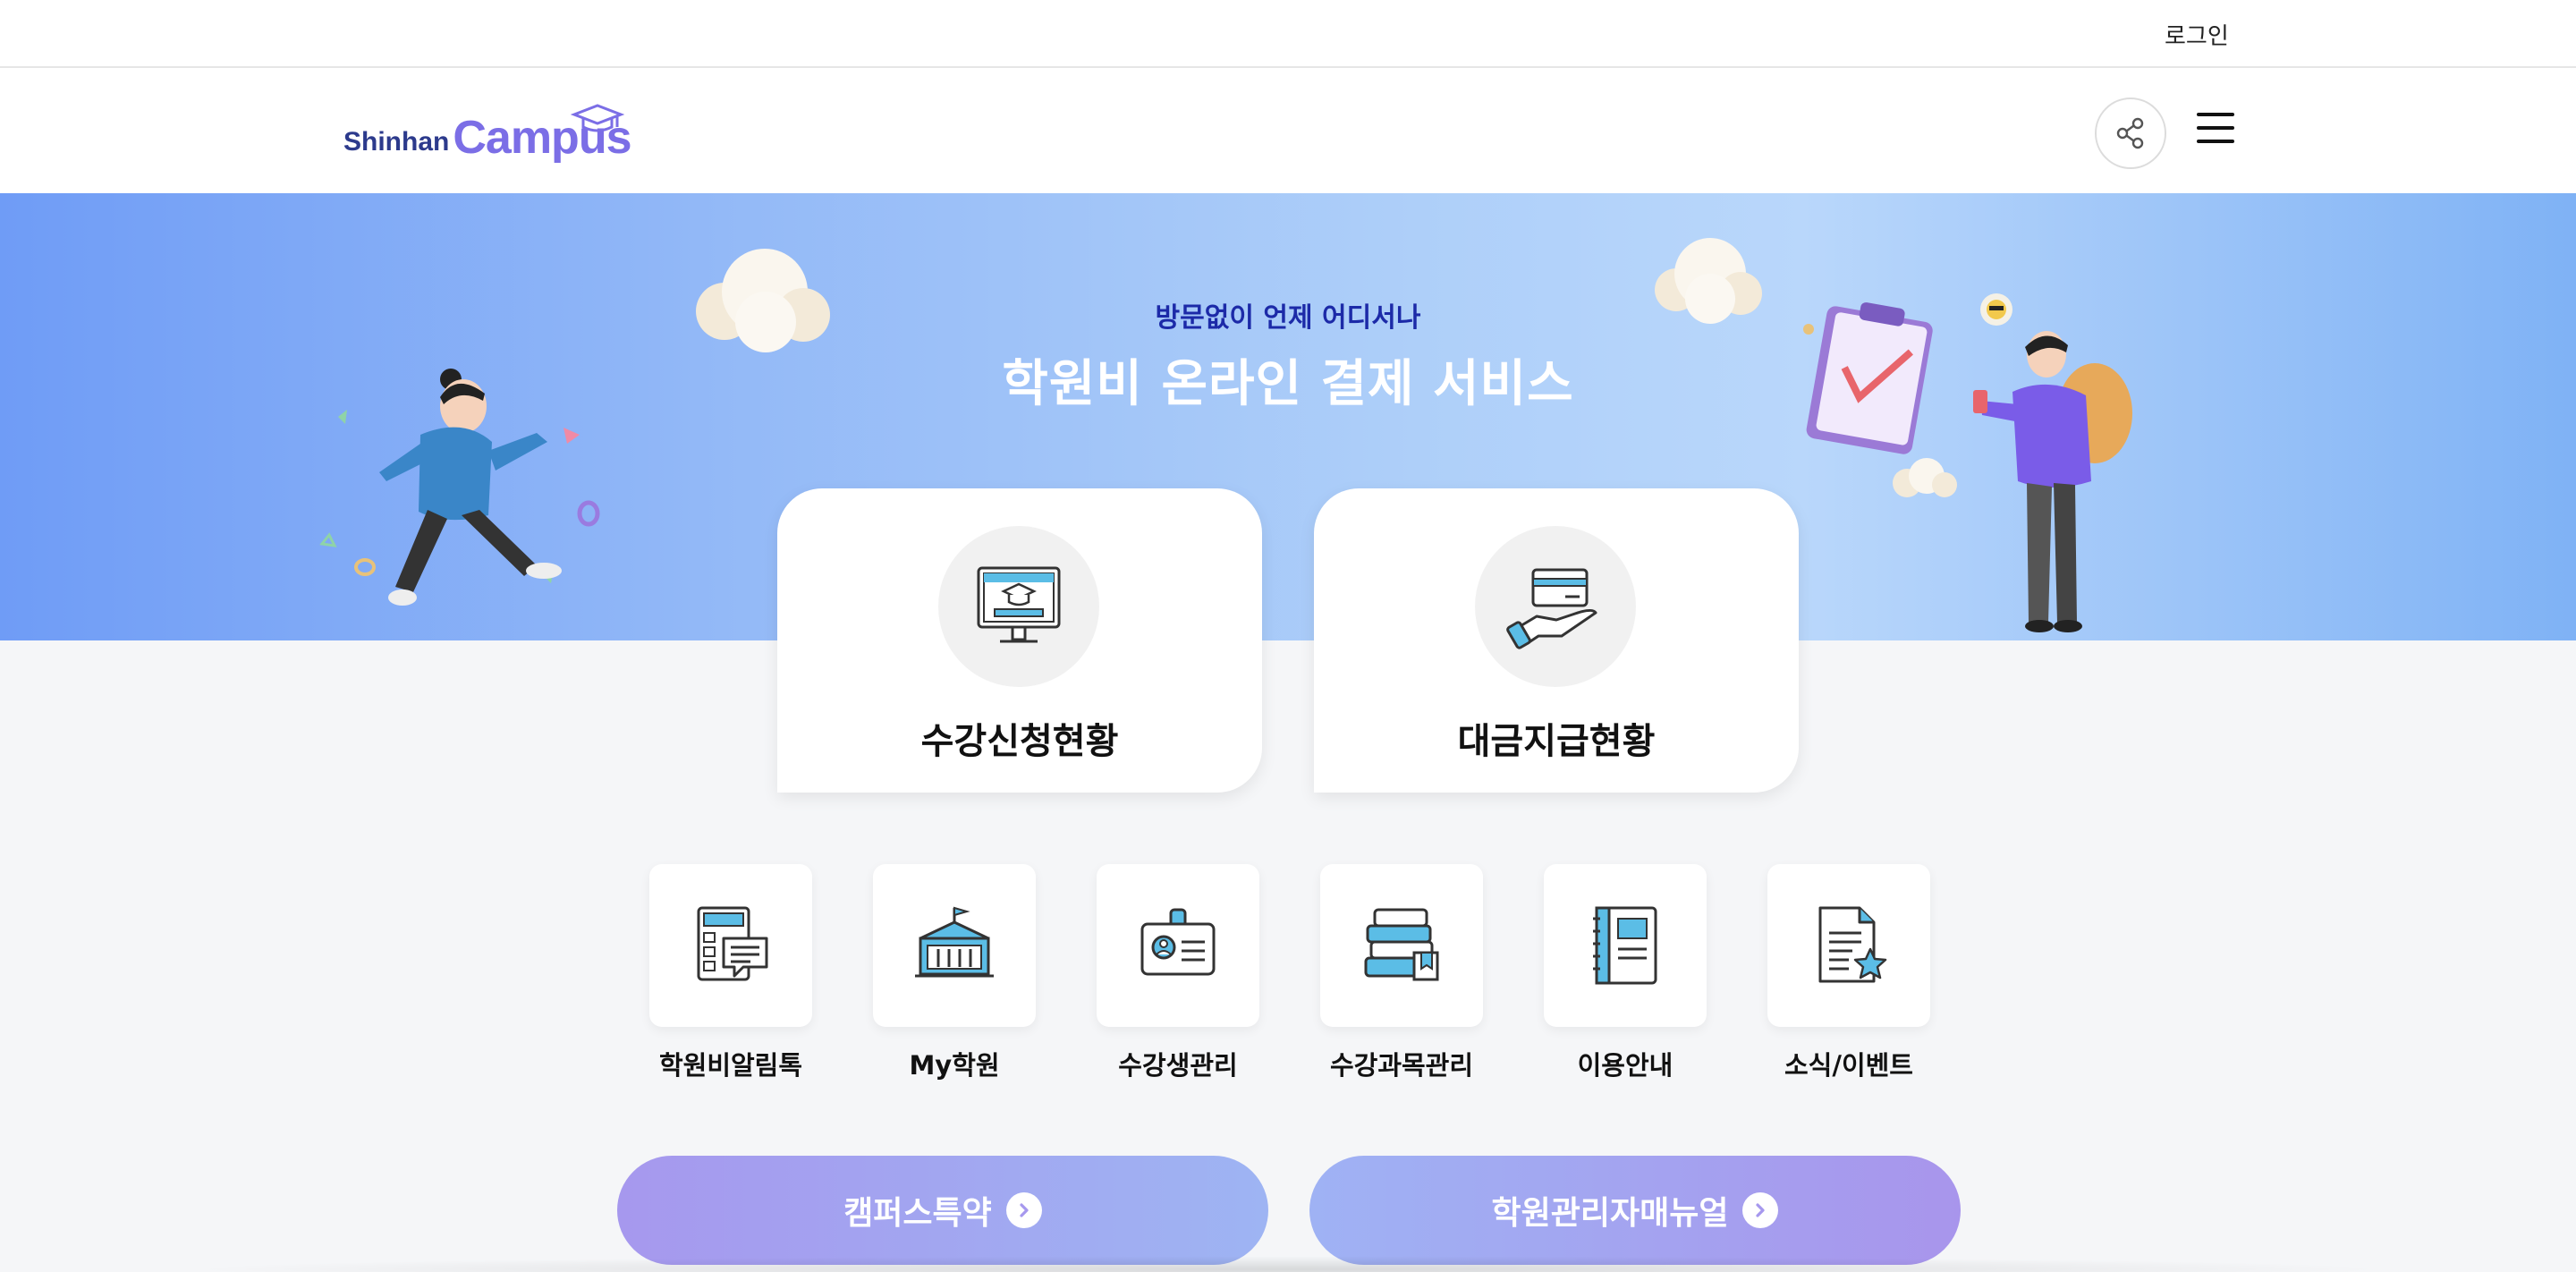 The width and height of the screenshot is (2576, 1272). Describe the element at coordinates (1852, 944) in the screenshot. I see `document-star-icon` at that location.